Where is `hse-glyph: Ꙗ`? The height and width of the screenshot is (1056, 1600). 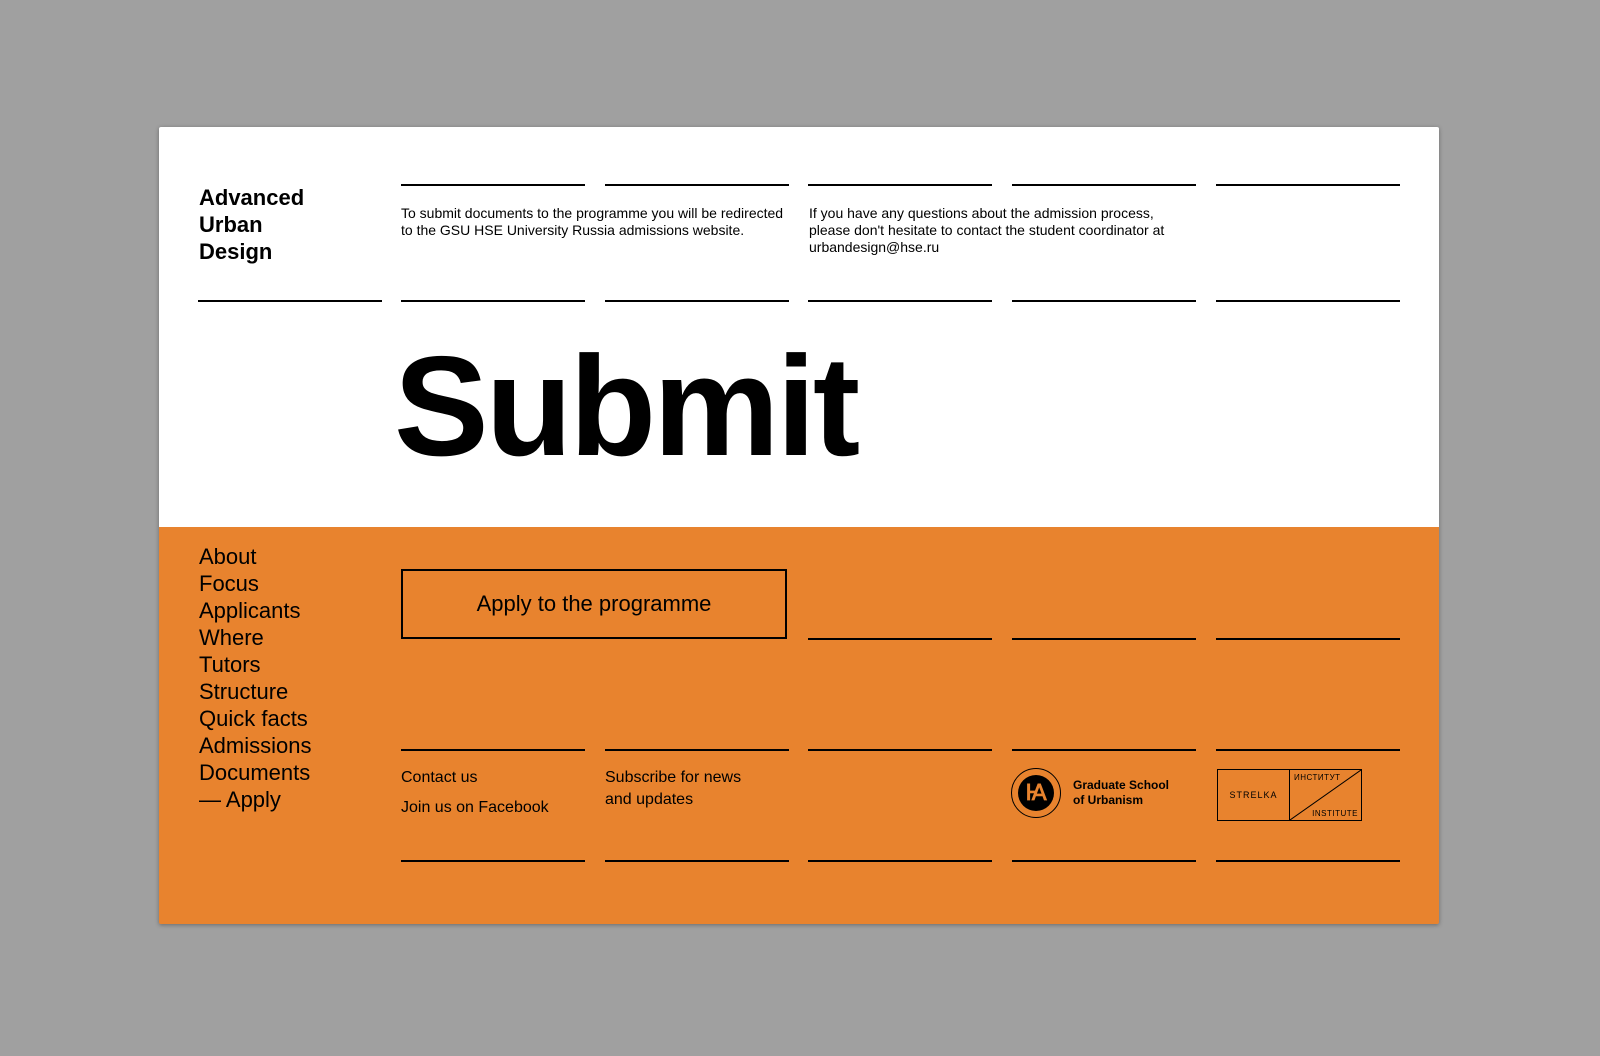
hse-glyph: Ꙗ is located at coordinates (1036, 793).